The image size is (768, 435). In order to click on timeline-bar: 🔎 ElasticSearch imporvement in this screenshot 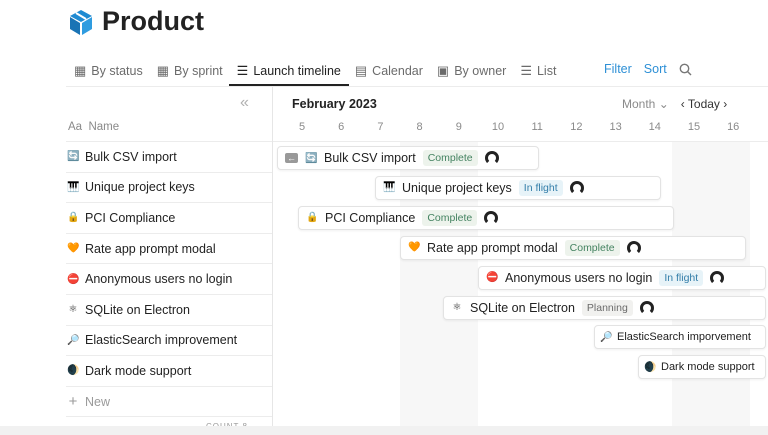, I will do `click(680, 337)`.